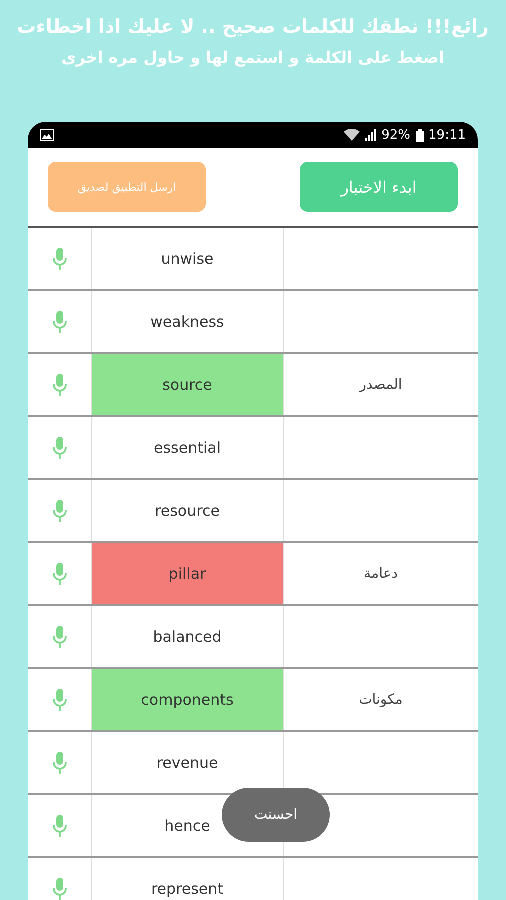  Describe the element at coordinates (47, 135) in the screenshot. I see `image-icon` at that location.